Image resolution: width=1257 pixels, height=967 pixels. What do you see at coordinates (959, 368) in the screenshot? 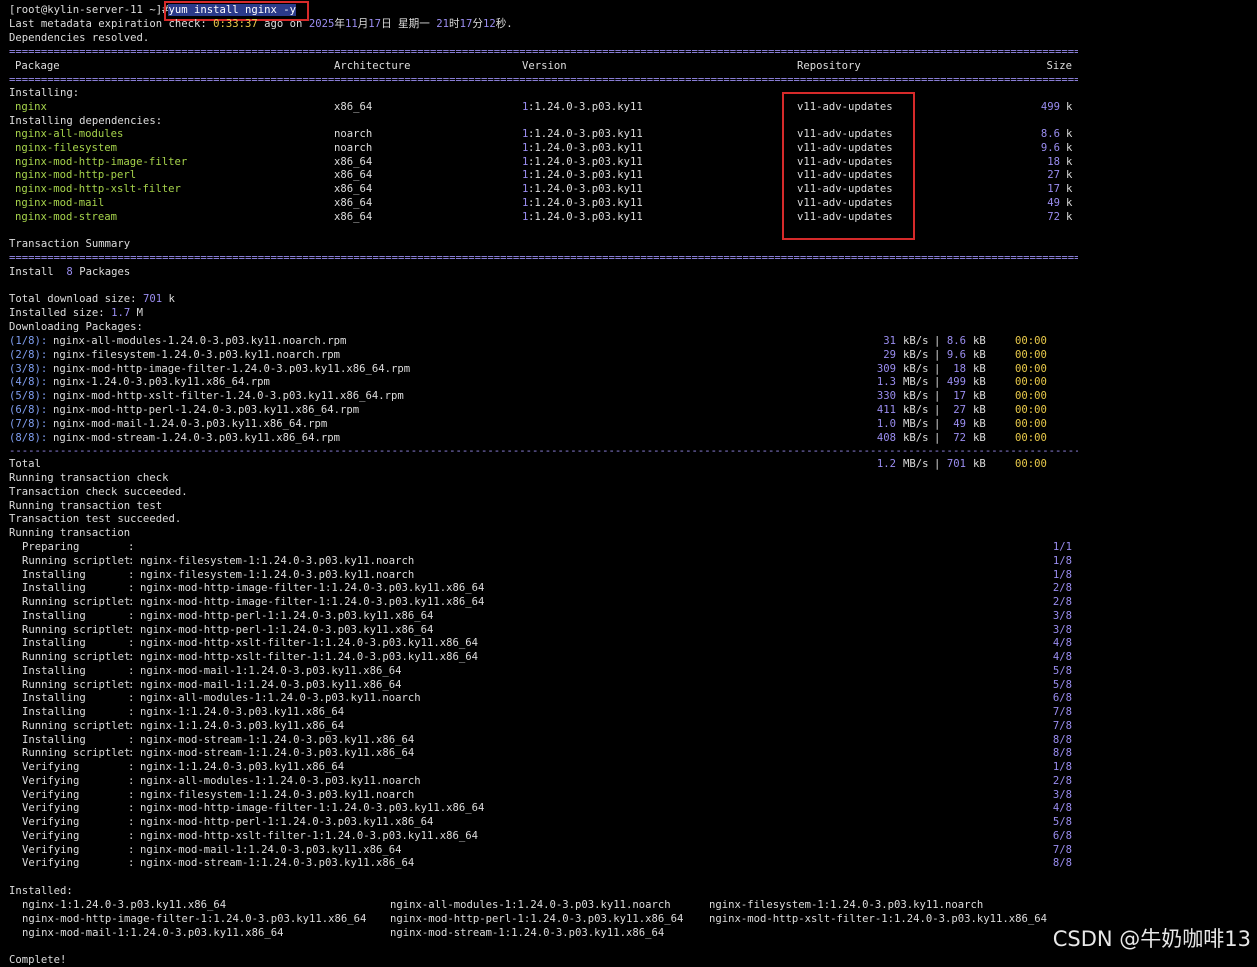
I see `download-size: 18` at bounding box center [959, 368].